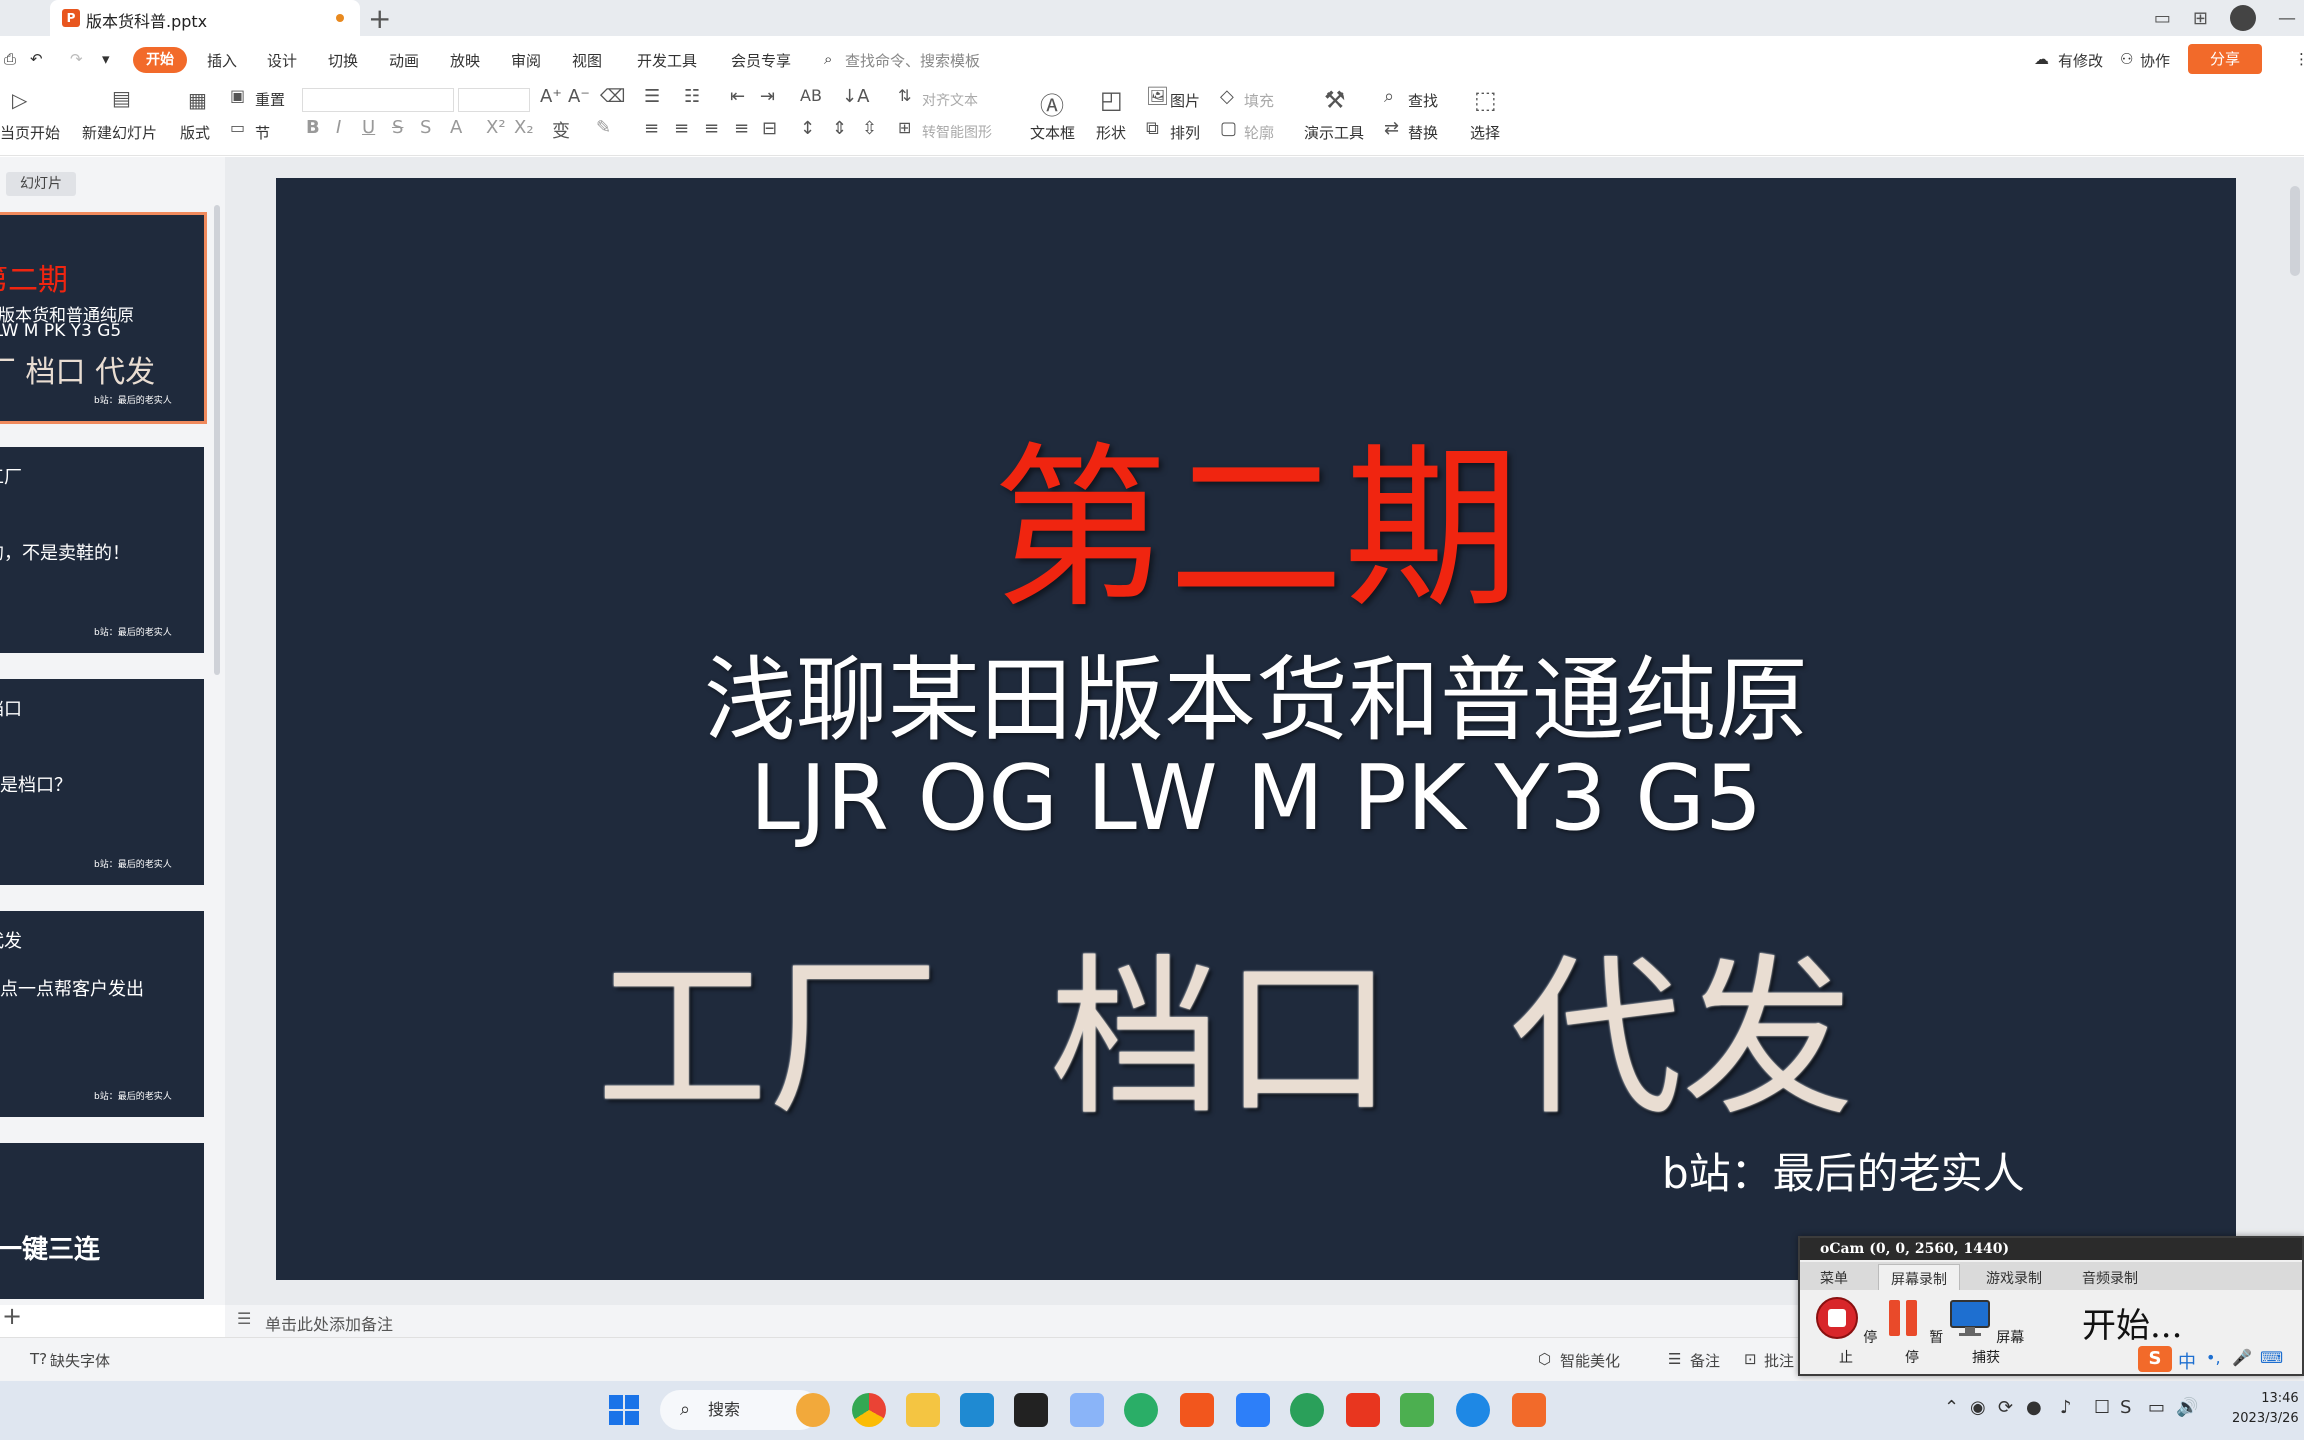 This screenshot has width=2304, height=1440. What do you see at coordinates (1590, 1360) in the screenshot?
I see `smart-beautify-button: 智能美化` at bounding box center [1590, 1360].